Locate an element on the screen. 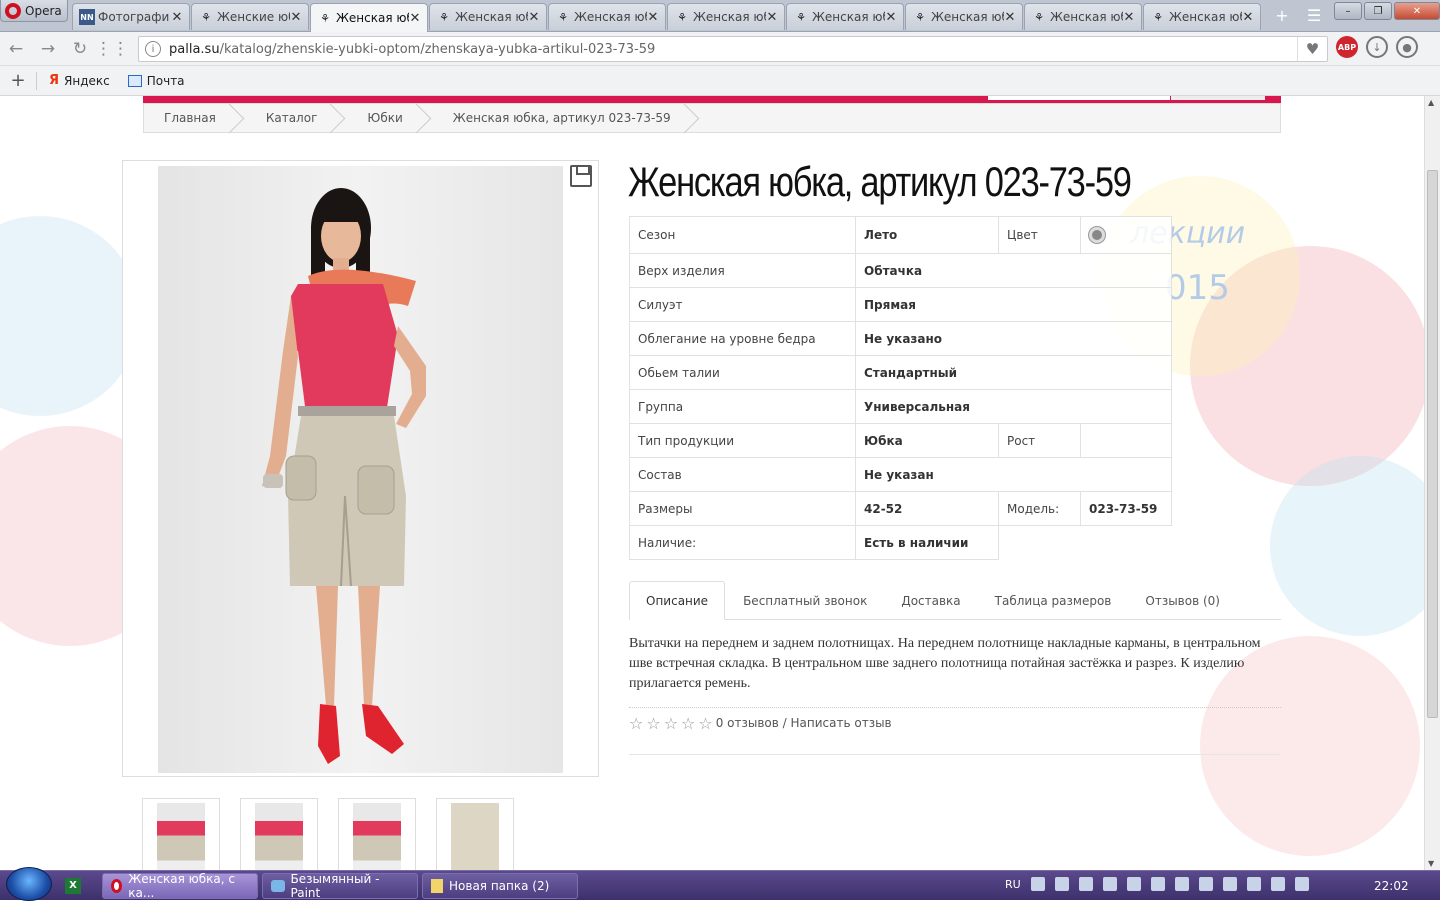 The height and width of the screenshot is (901, 1440). excel-quicklaunch: X is located at coordinates (73, 886).